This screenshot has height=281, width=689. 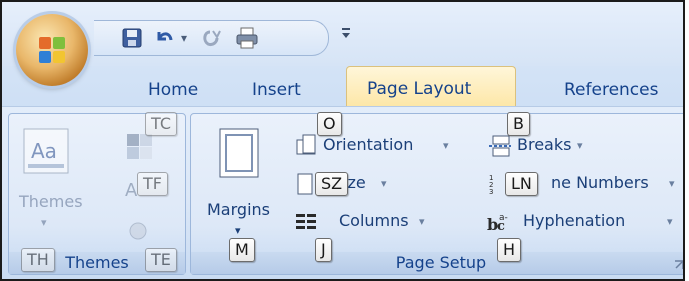 What do you see at coordinates (305, 184) in the screenshot?
I see `page-size-icon` at bounding box center [305, 184].